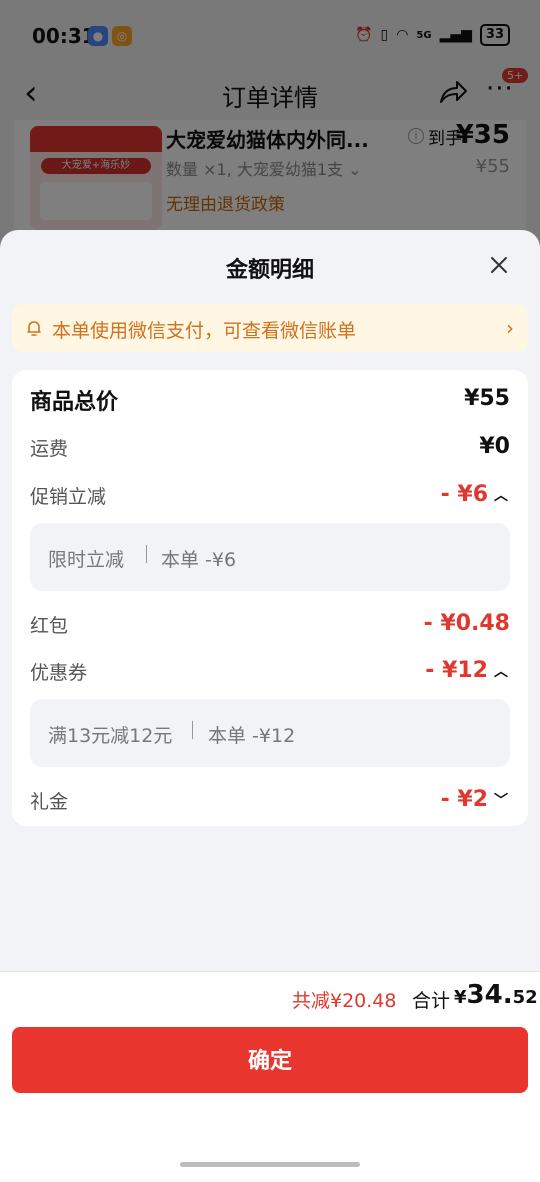 Image resolution: width=540 pixels, height=1182 pixels. Describe the element at coordinates (86, 560) in the screenshot. I see `promotion-detail-name: 限时立减` at that location.